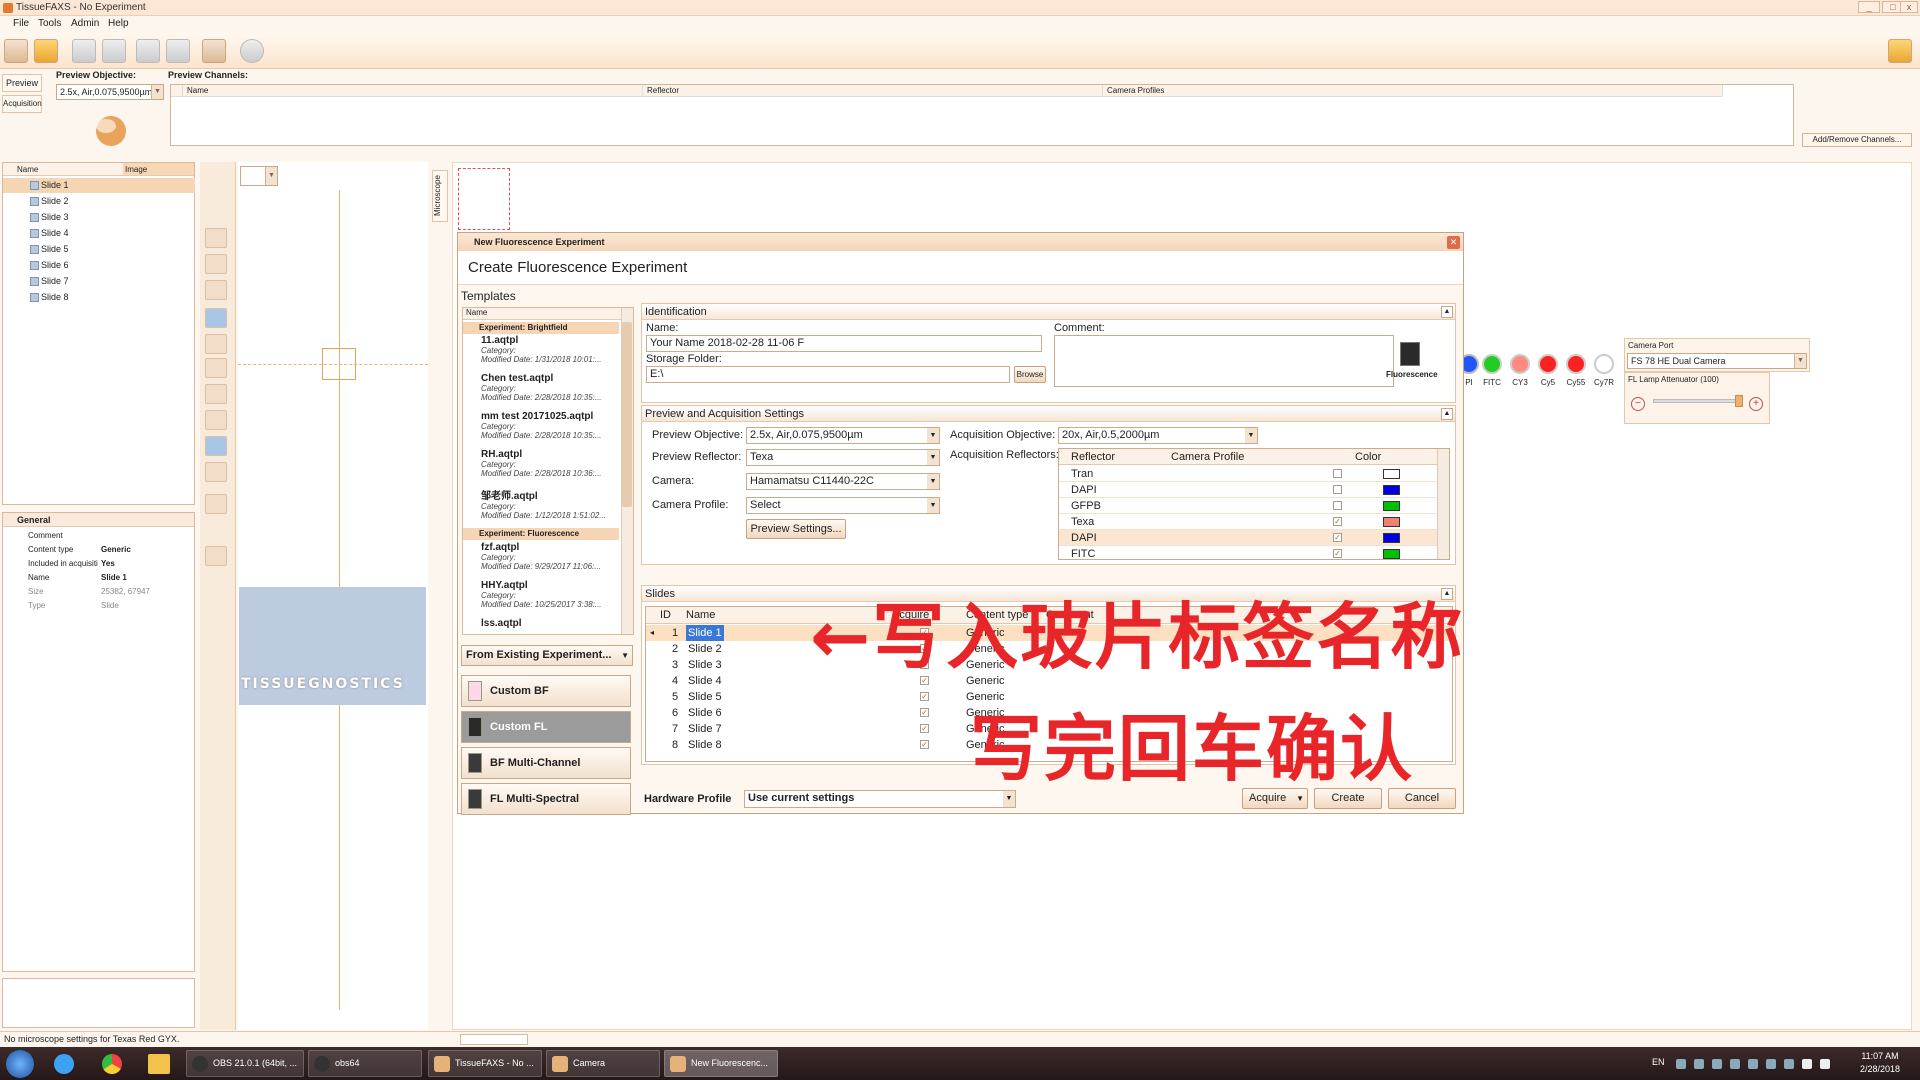 The height and width of the screenshot is (1080, 1920). Describe the element at coordinates (1604, 364) in the screenshot. I see `dye-cy7r-button` at that location.